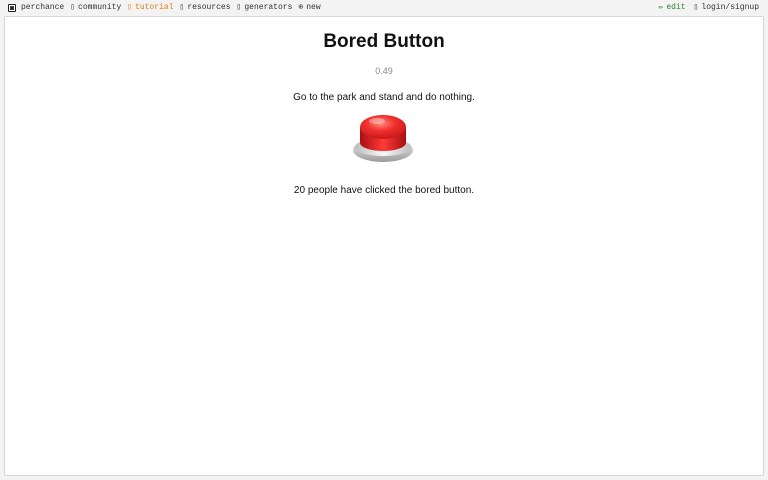 The image size is (768, 480). What do you see at coordinates (268, 7) in the screenshot?
I see `nav-generators-label: generators` at bounding box center [268, 7].